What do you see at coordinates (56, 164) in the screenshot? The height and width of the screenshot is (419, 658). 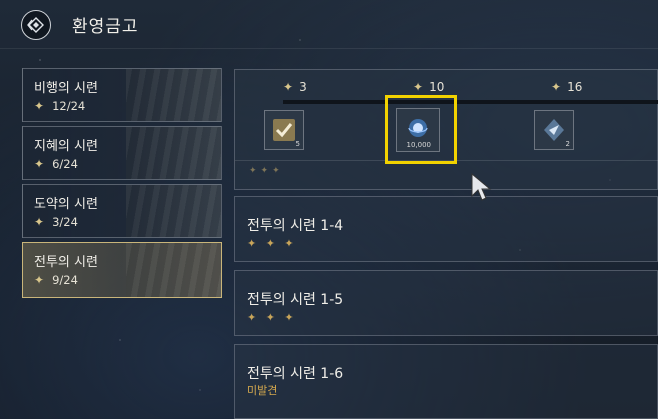 I see `sidebar-item-progress: ✦ 6/24` at bounding box center [56, 164].